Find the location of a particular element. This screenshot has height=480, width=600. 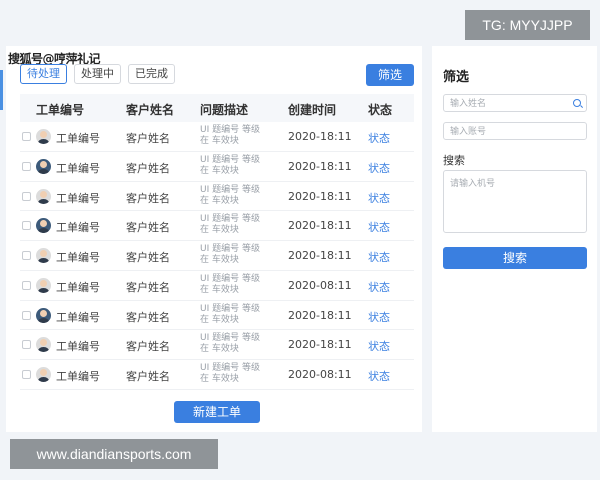

site-watermark: www.diandiansports.com is located at coordinates (114, 454).